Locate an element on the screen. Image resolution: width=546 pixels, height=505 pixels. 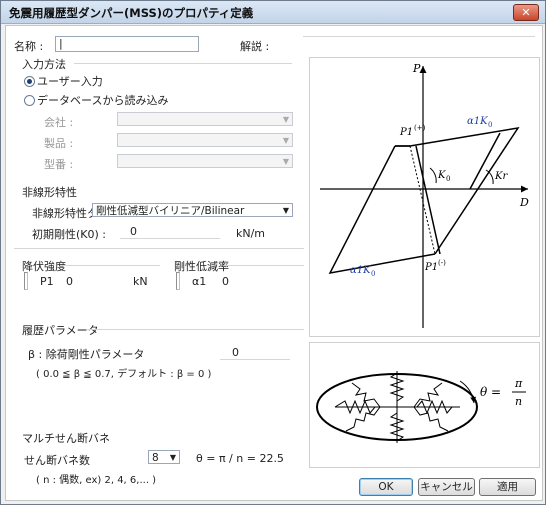
p1-label: P1 is located at coordinates (47, 281).